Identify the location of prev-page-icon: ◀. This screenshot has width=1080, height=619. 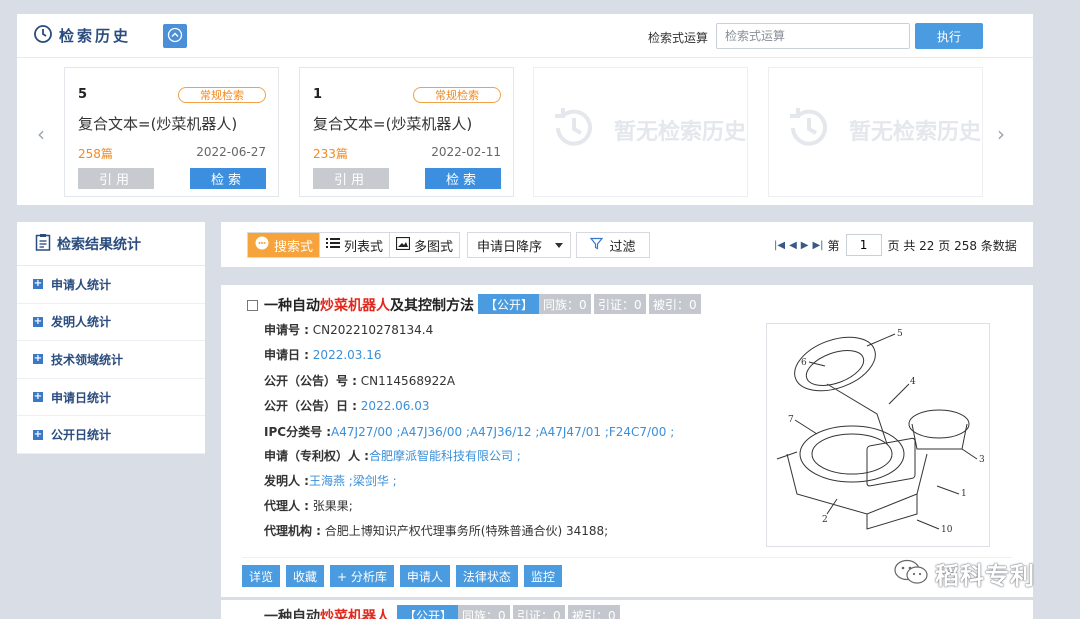
(793, 245).